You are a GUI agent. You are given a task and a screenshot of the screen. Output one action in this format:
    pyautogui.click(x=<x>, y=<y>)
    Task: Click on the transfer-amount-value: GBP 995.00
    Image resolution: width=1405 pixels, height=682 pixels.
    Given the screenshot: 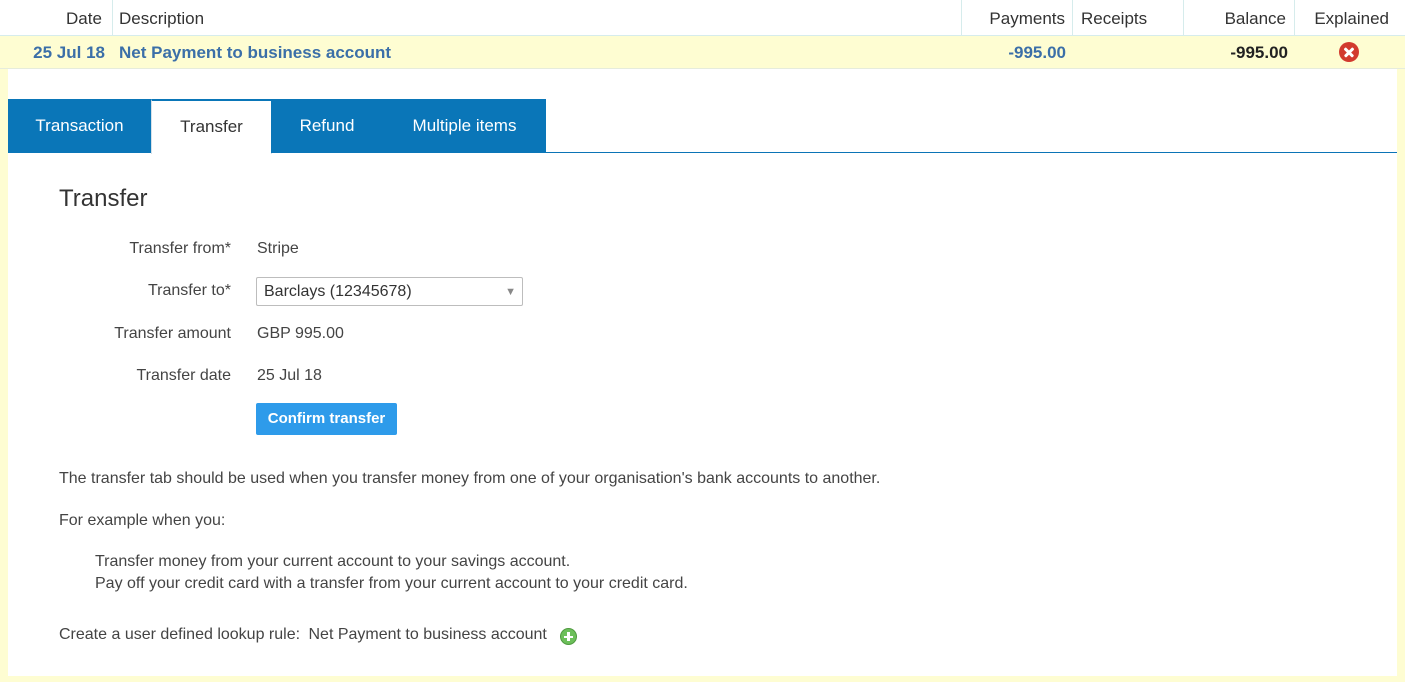 What is the action you would take?
    pyautogui.click(x=300, y=333)
    